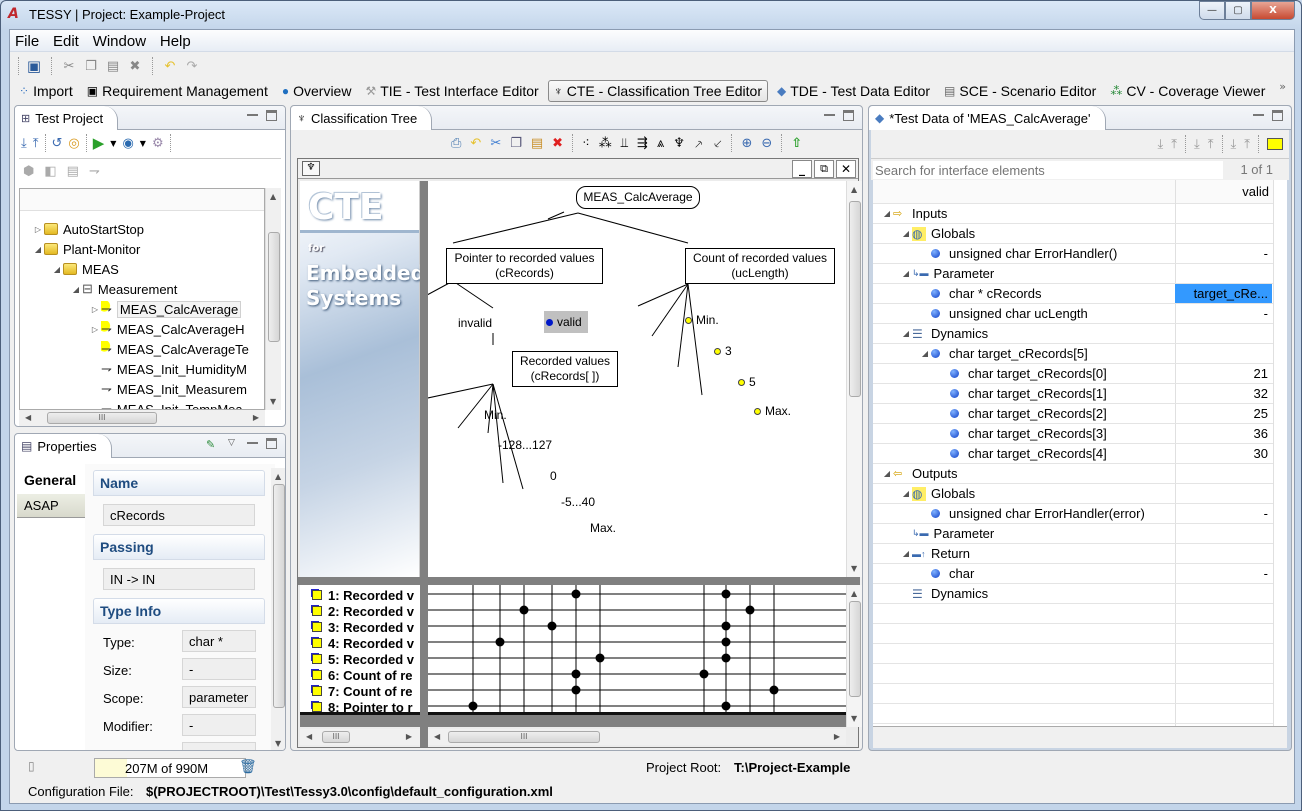 This screenshot has width=1302, height=811. I want to click on name-field: cRecords, so click(179, 515).